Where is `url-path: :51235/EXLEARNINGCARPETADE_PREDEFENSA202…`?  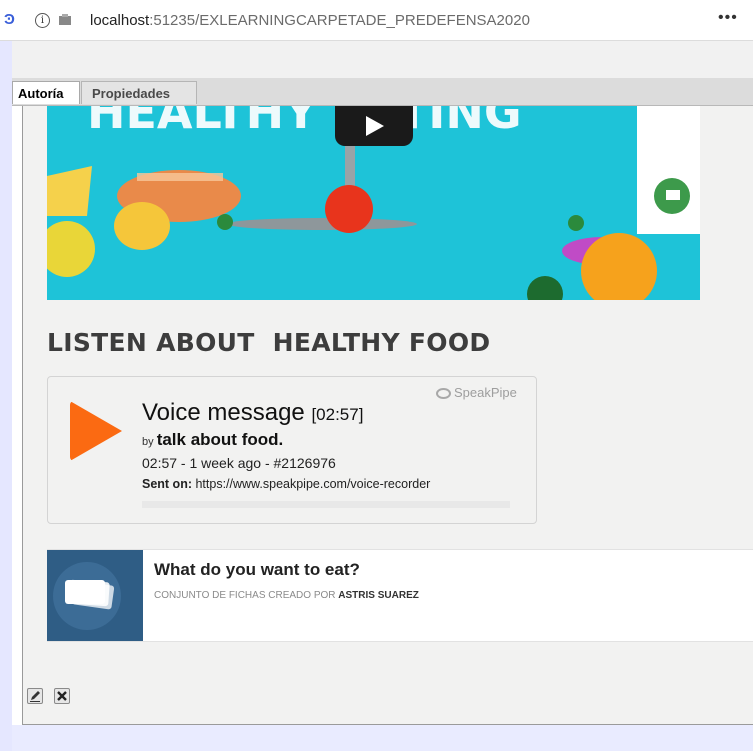 url-path: :51235/EXLEARNINGCARPETADE_PREDEFENSA202… is located at coordinates (339, 20).